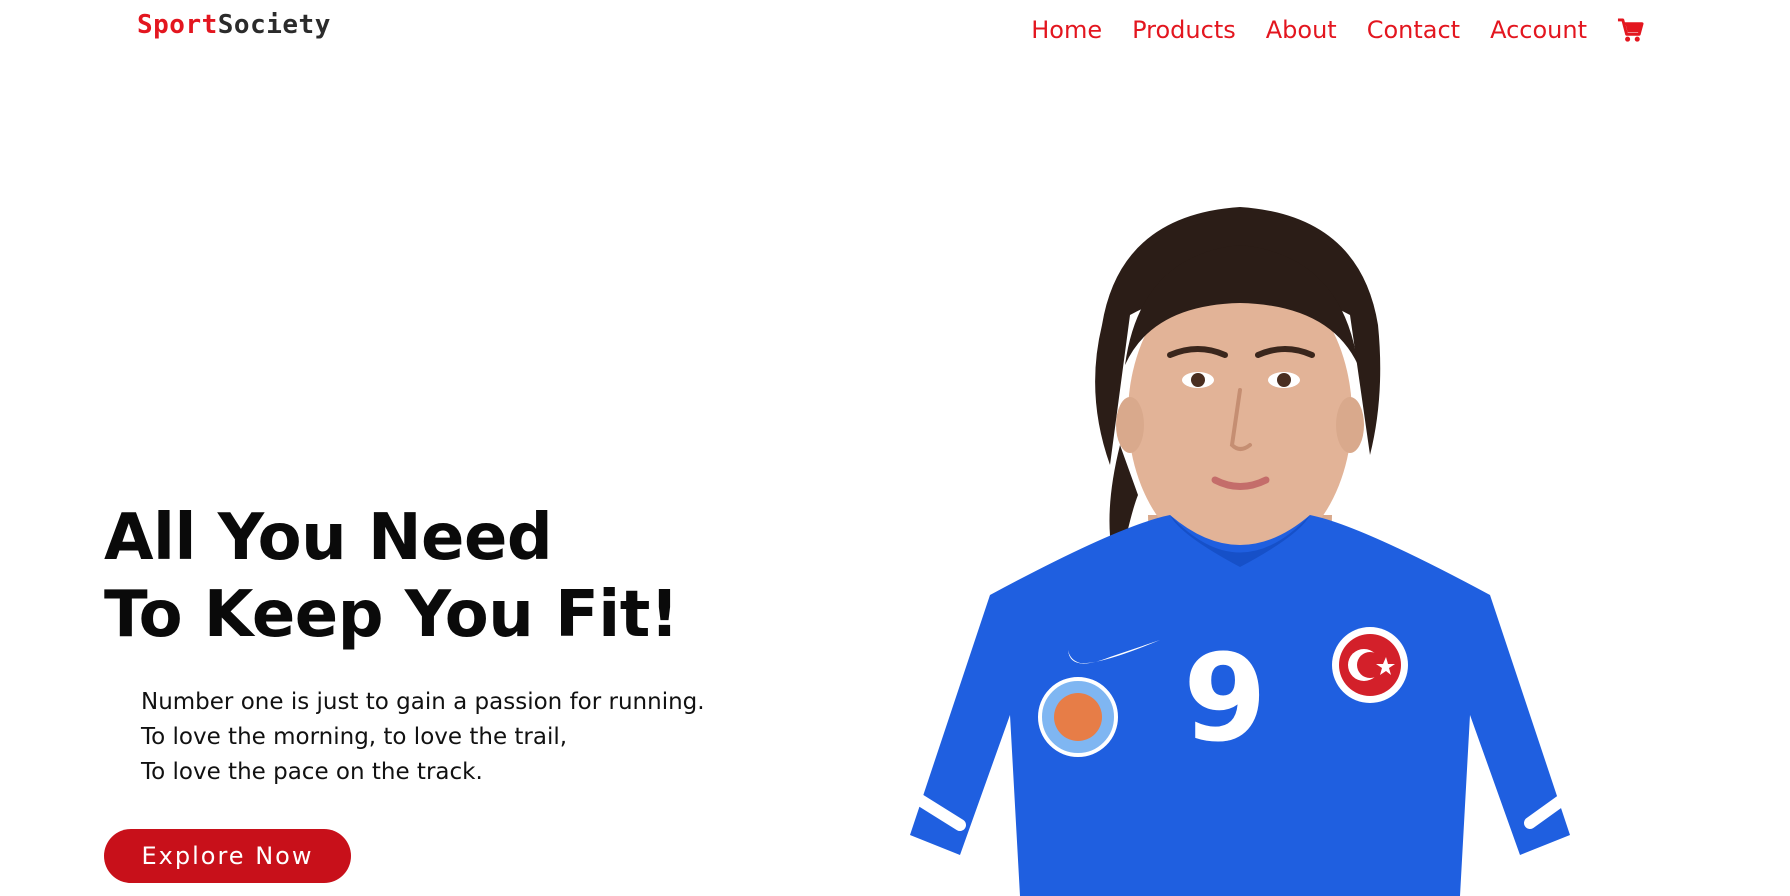 The image size is (1790, 896). I want to click on nav-home-link: Home, so click(1066, 30).